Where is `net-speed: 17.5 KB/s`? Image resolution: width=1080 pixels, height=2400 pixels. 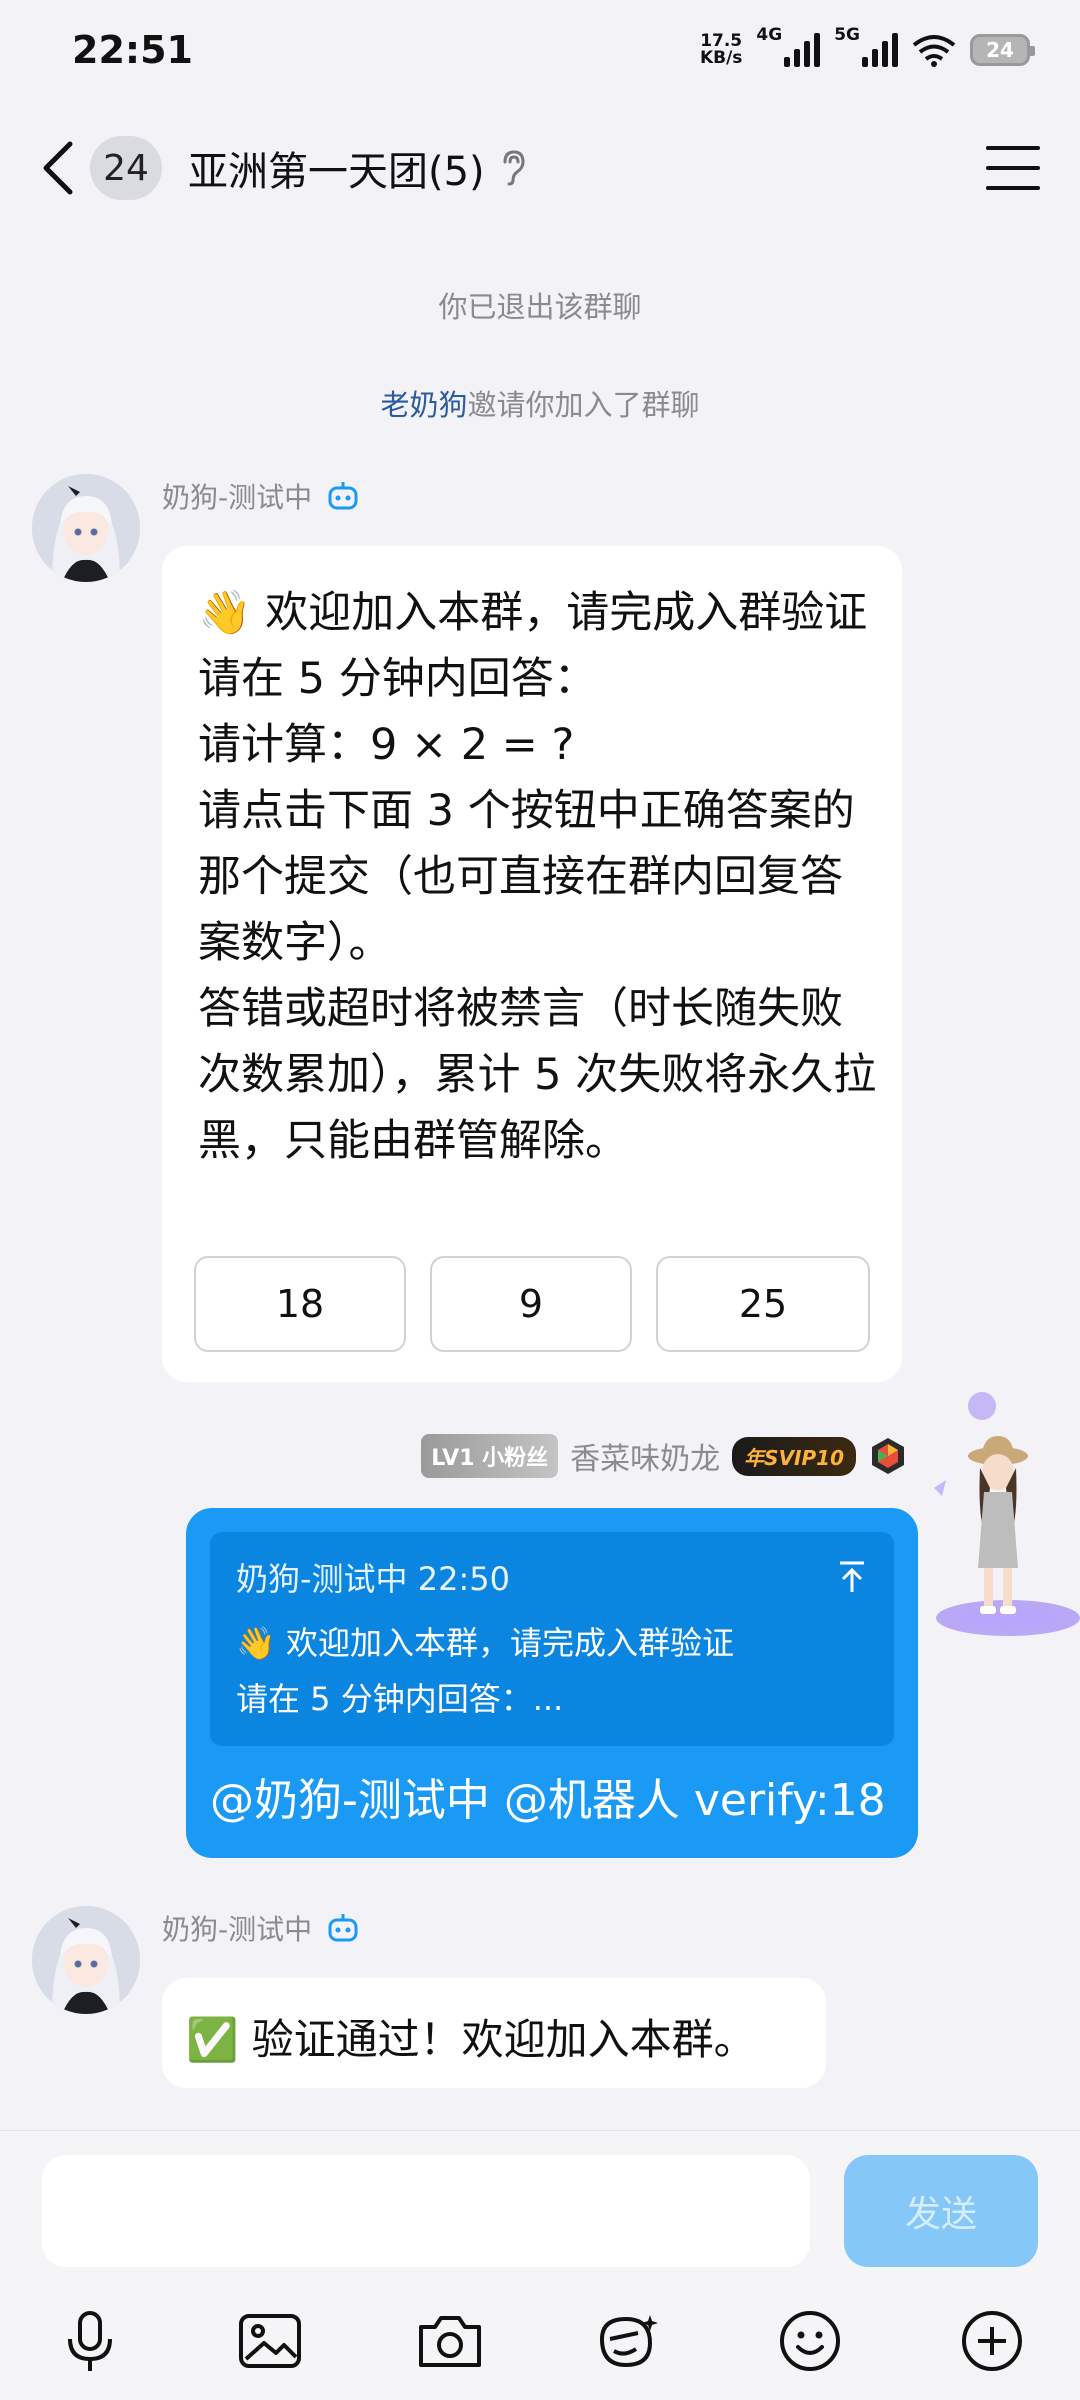 net-speed: 17.5 KB/s is located at coordinates (721, 49).